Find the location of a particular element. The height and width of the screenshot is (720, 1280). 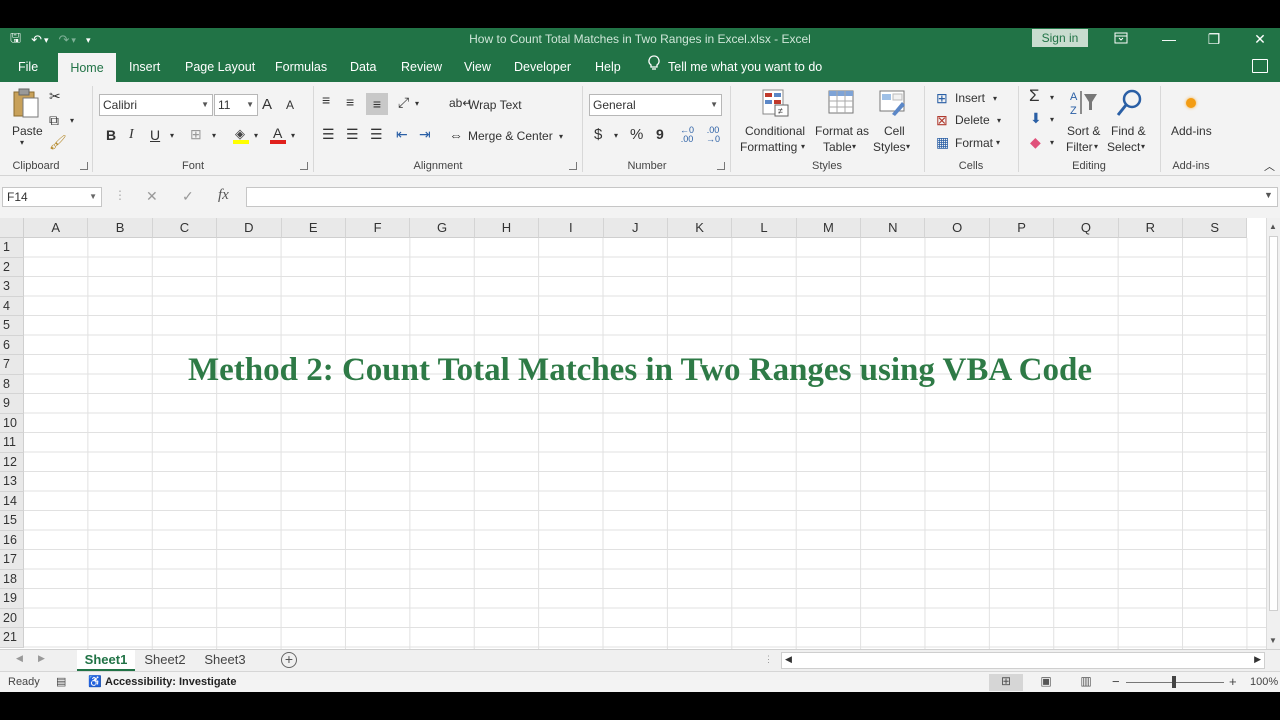

row-header: 18 is located at coordinates (12, 579).